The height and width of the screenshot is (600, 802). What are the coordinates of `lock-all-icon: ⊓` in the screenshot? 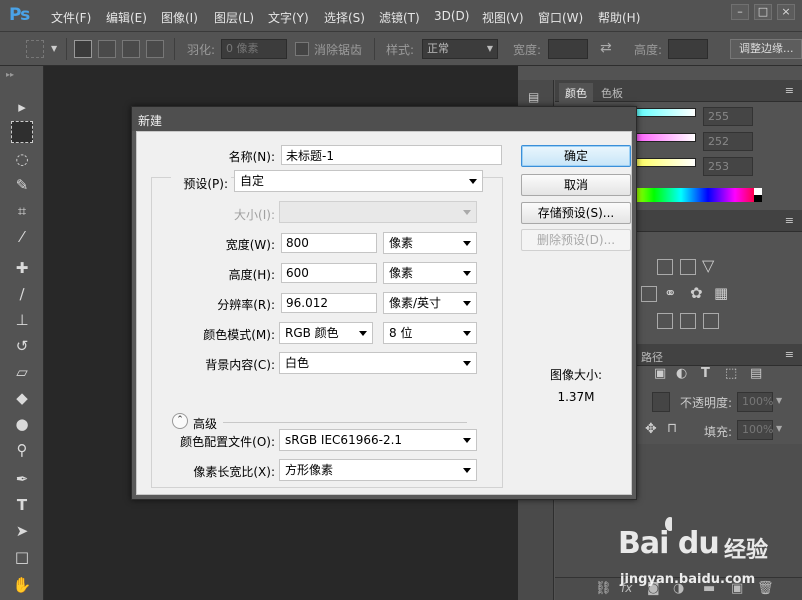 It's located at (672, 428).